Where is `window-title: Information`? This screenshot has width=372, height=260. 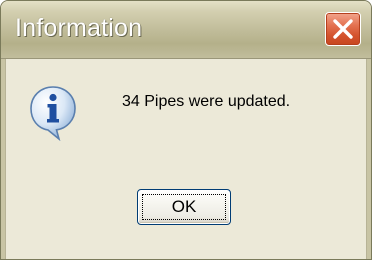 window-title: Information is located at coordinates (79, 28).